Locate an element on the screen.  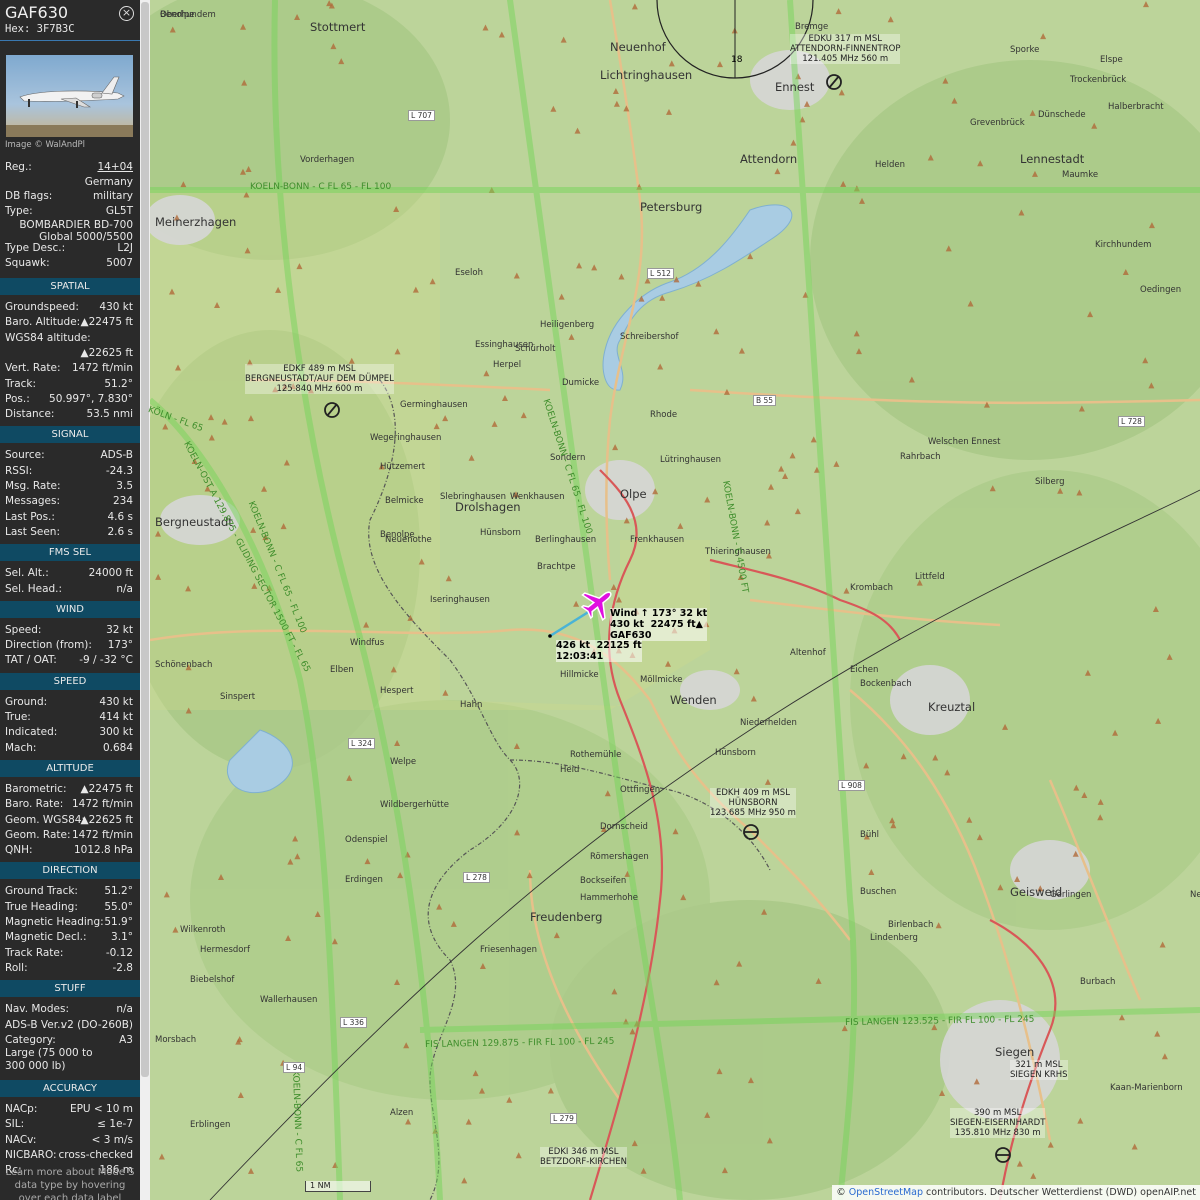
section-header-stuff: STUFF is located at coordinates (70, 989).